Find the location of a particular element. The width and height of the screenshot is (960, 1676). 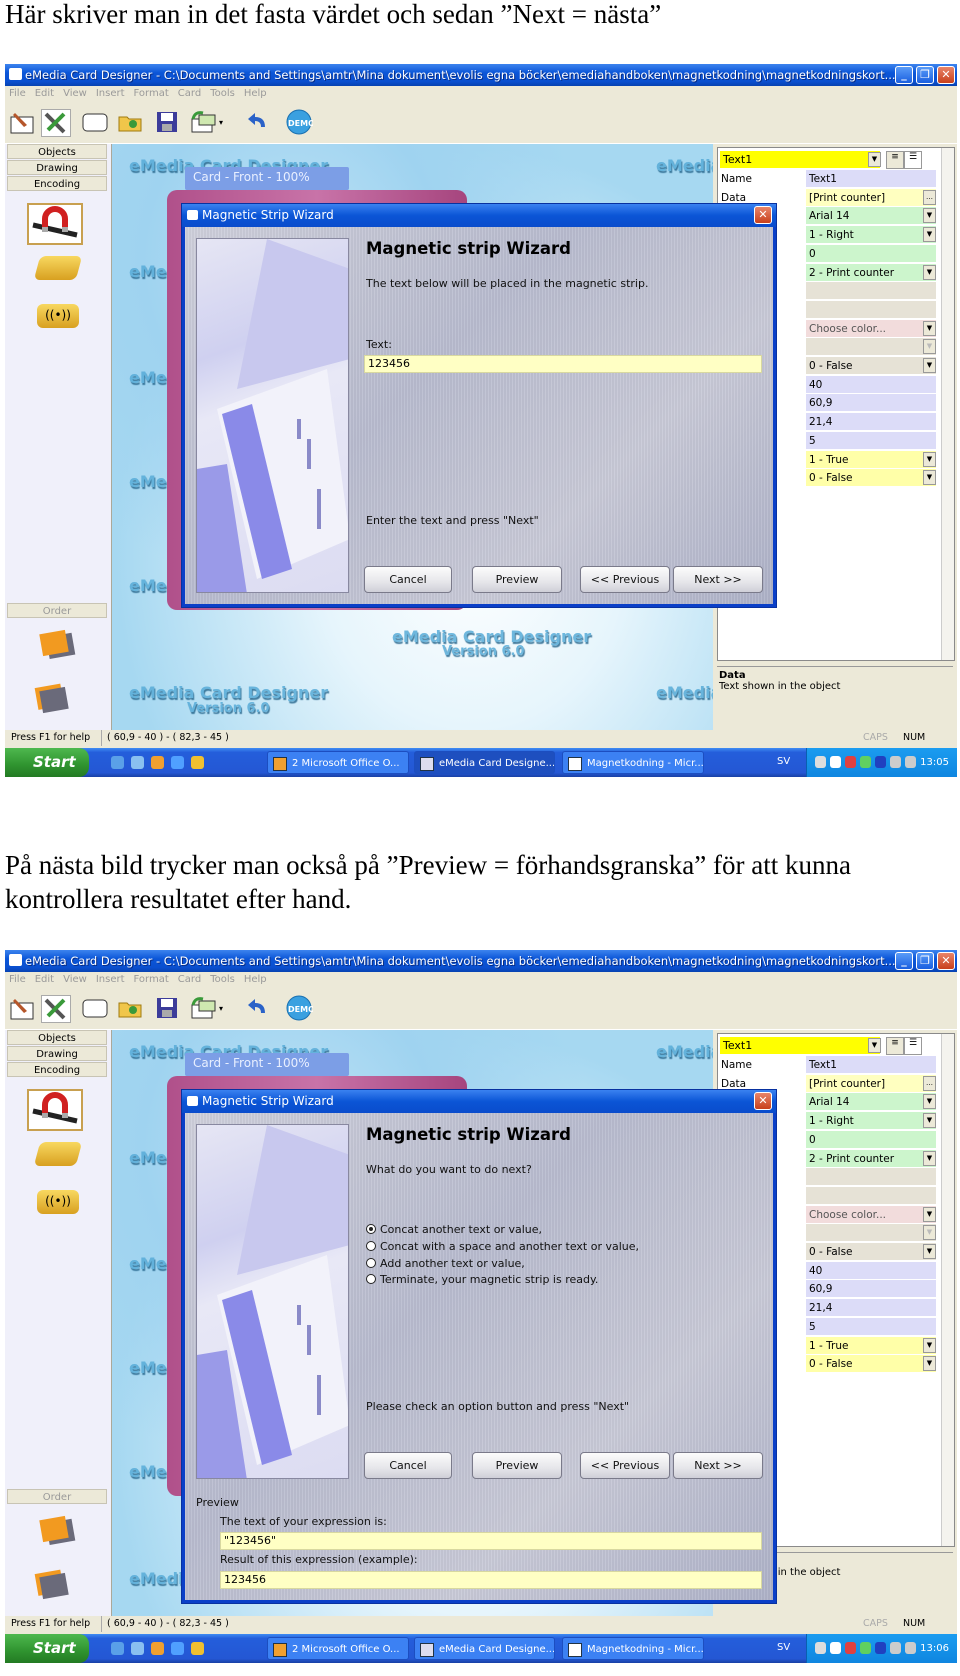

send-backward-icon is located at coordinates (54, 1586).